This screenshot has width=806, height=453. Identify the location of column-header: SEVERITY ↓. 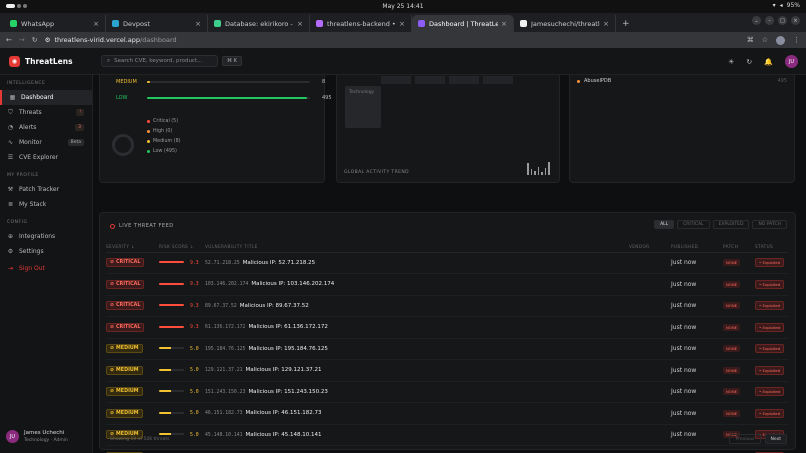
(132, 247).